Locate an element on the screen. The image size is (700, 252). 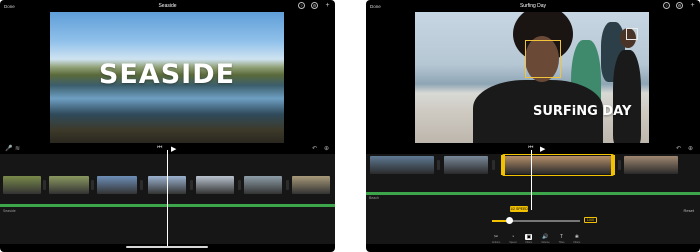
titles-icon: T is located at coordinates (562, 237).